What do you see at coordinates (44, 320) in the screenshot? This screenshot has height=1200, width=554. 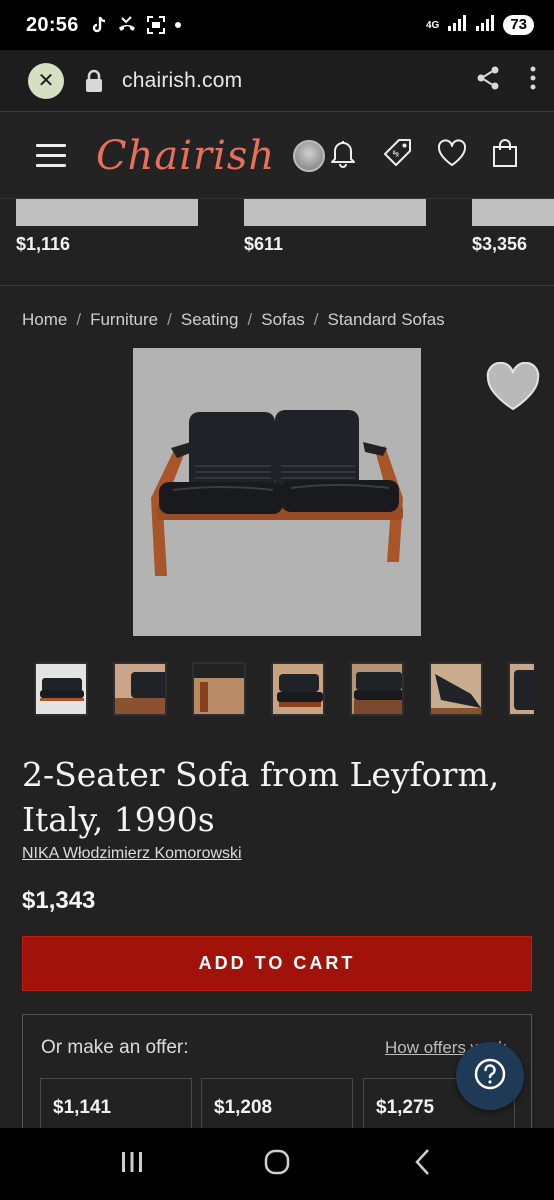 I see `breadcrumb-home: Home` at bounding box center [44, 320].